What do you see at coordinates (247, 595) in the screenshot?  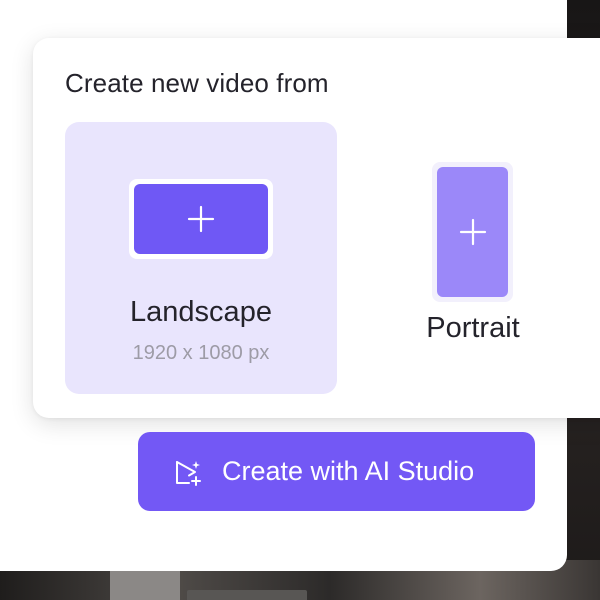 I see `background-tag` at bounding box center [247, 595].